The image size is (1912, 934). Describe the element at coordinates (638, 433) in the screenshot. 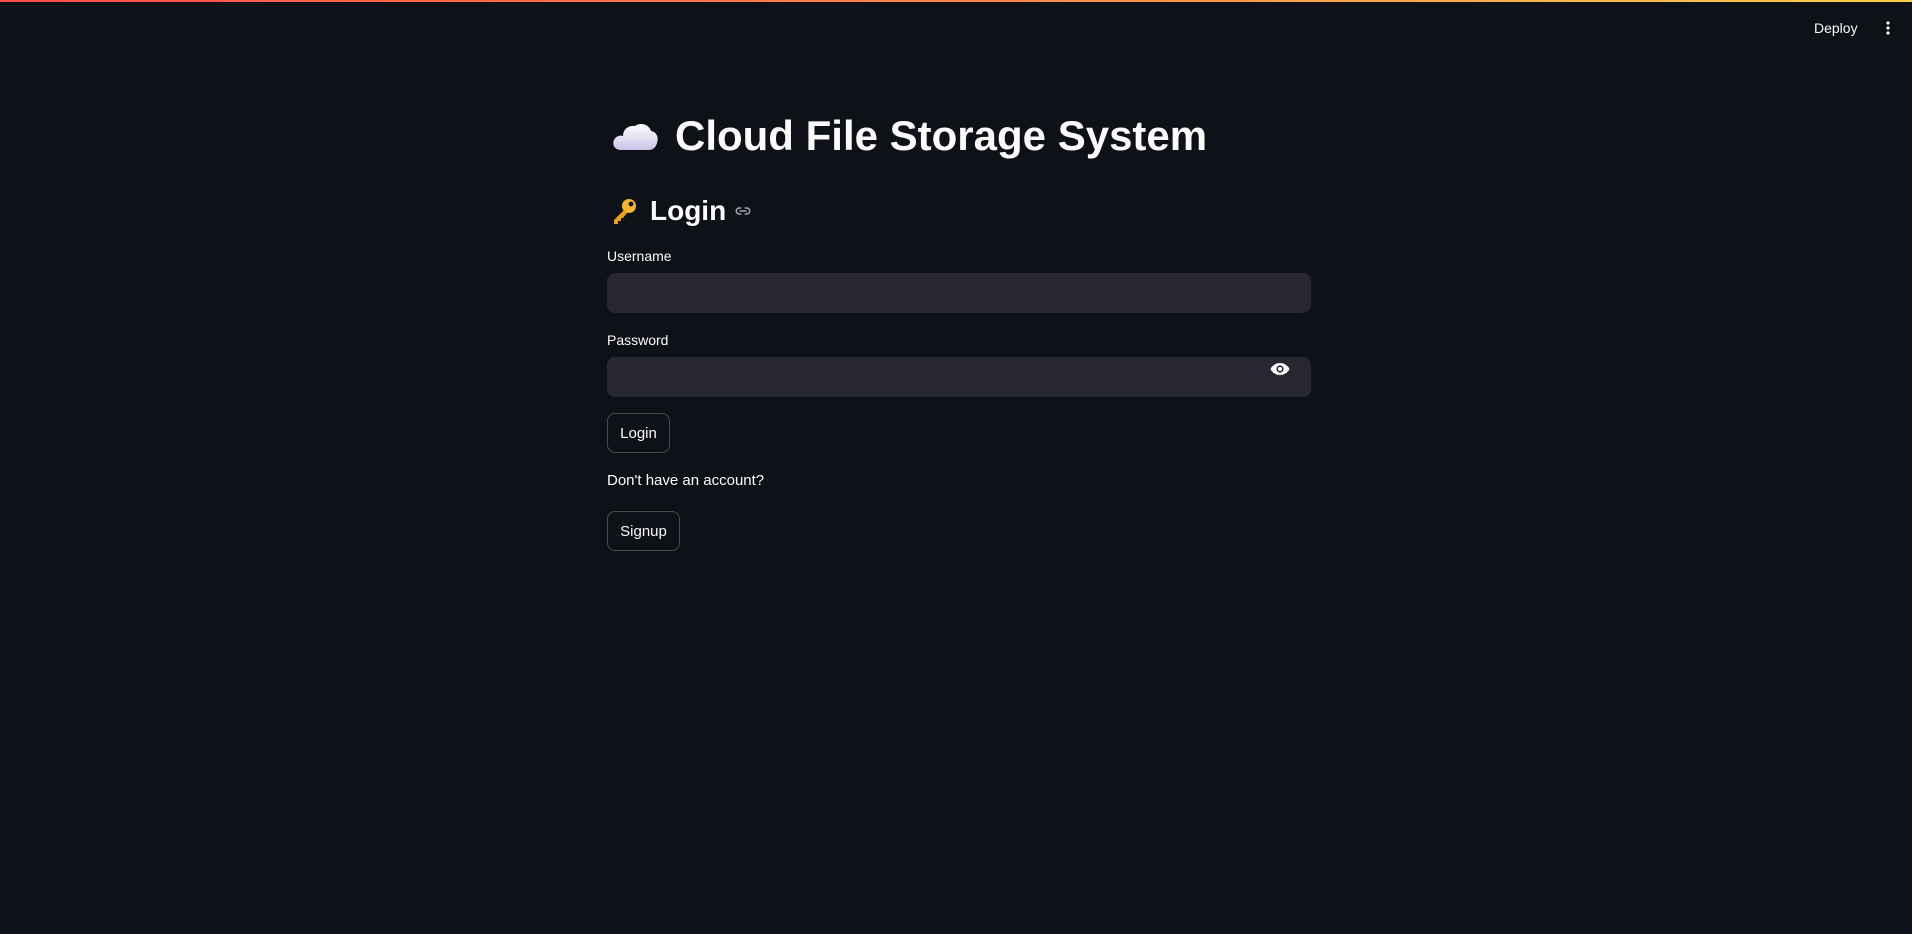

I see `login-button: Login` at that location.